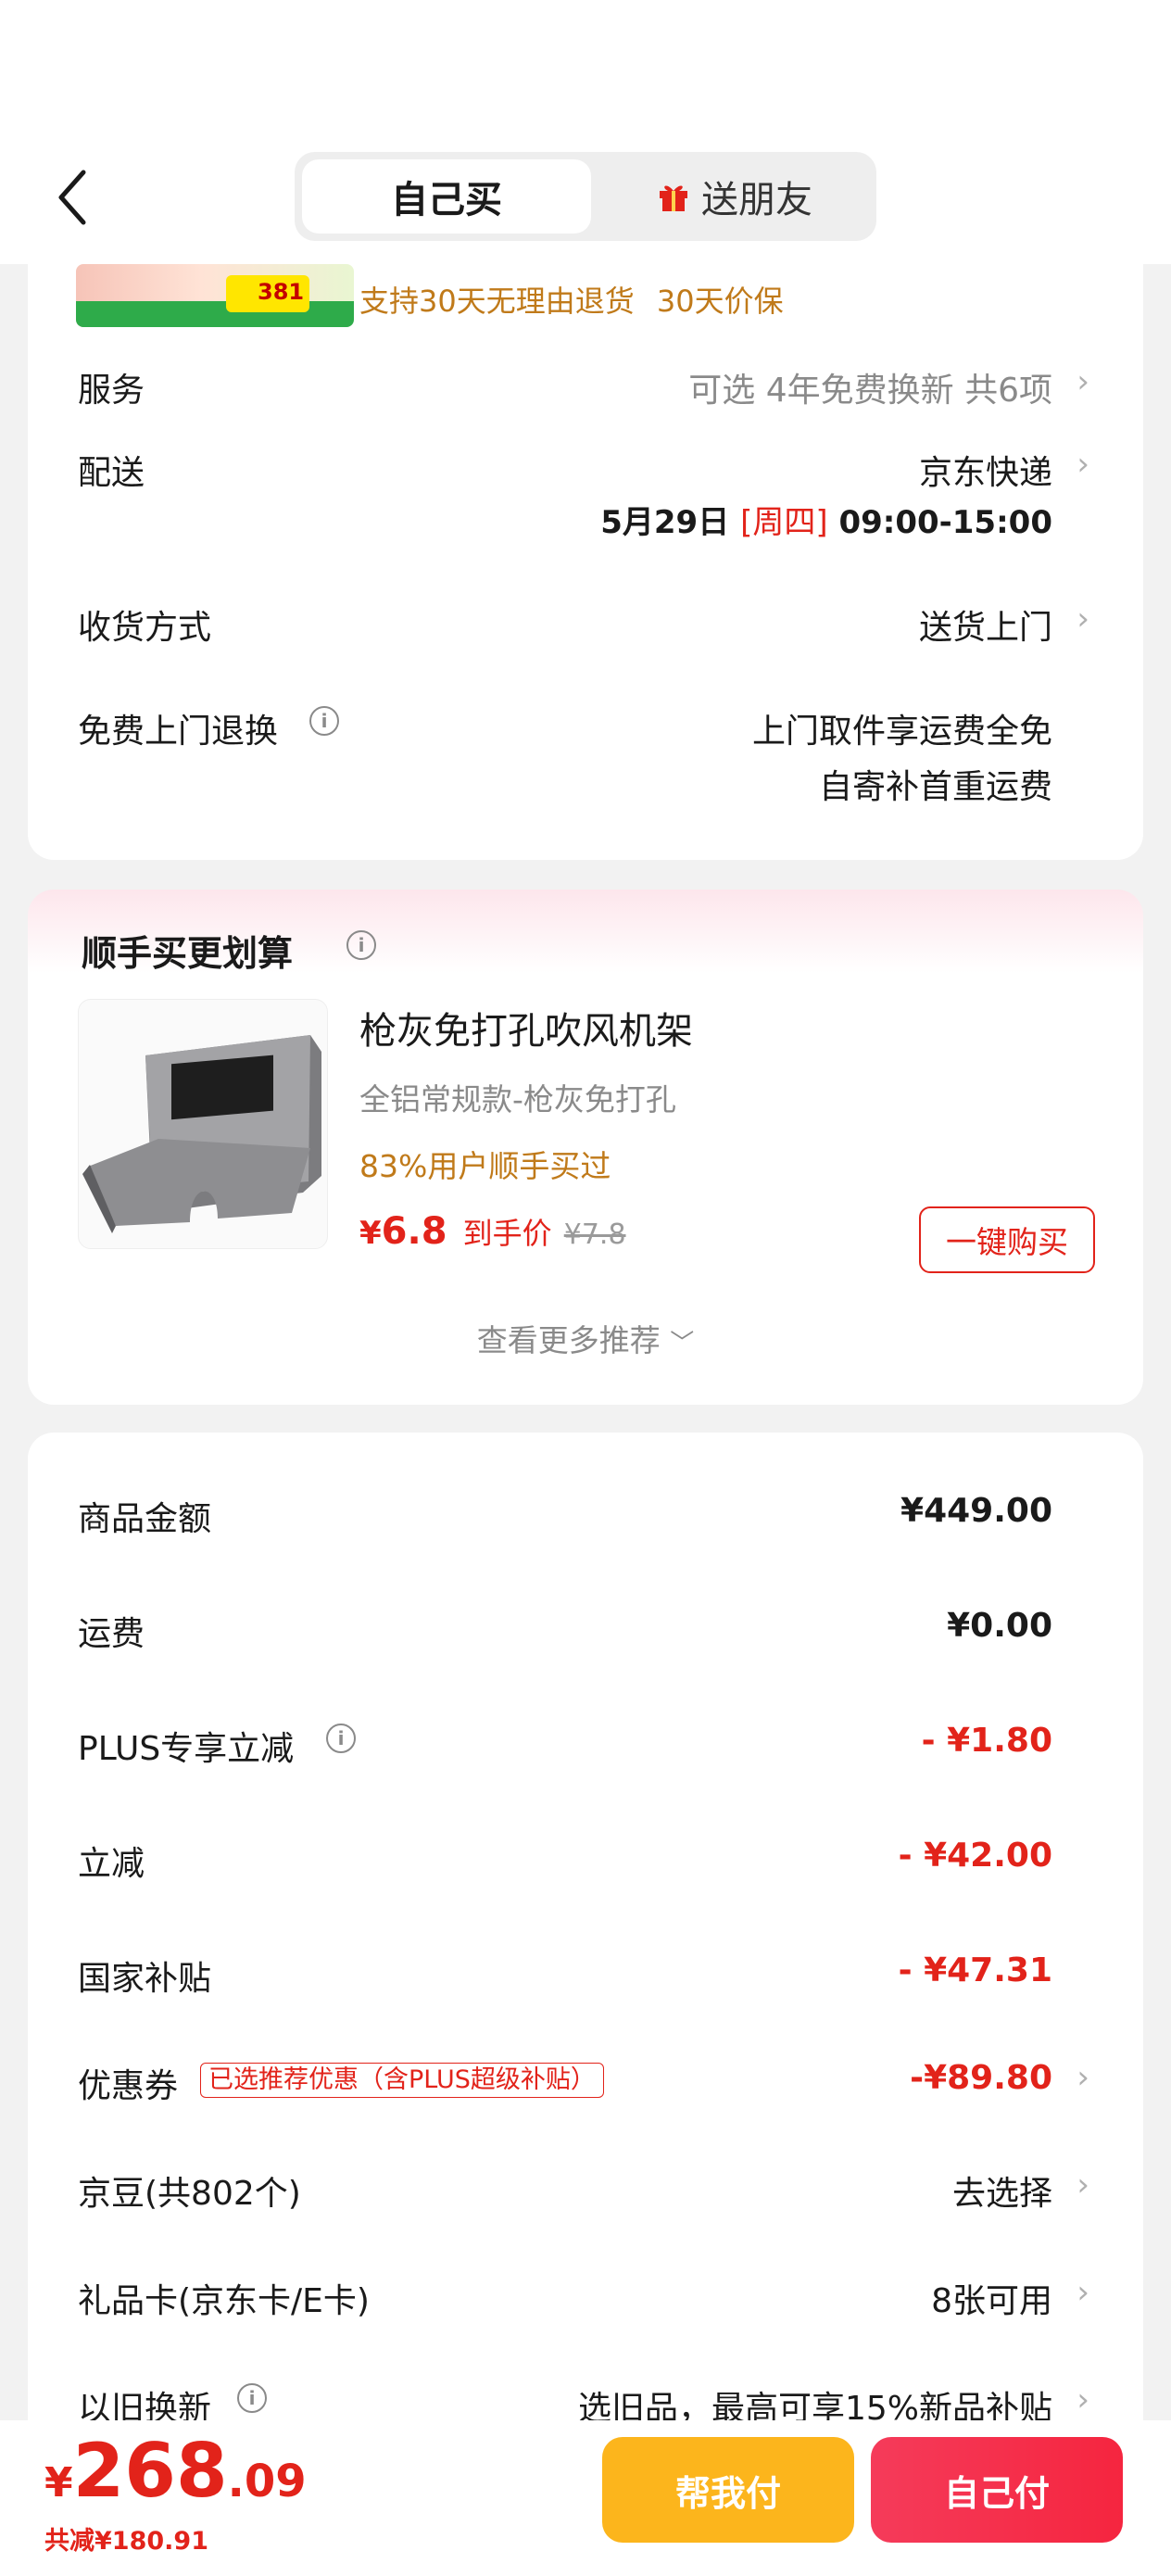 The height and width of the screenshot is (2576, 1171). What do you see at coordinates (179, 732) in the screenshot?
I see `free-return-label: 免费上门退换` at bounding box center [179, 732].